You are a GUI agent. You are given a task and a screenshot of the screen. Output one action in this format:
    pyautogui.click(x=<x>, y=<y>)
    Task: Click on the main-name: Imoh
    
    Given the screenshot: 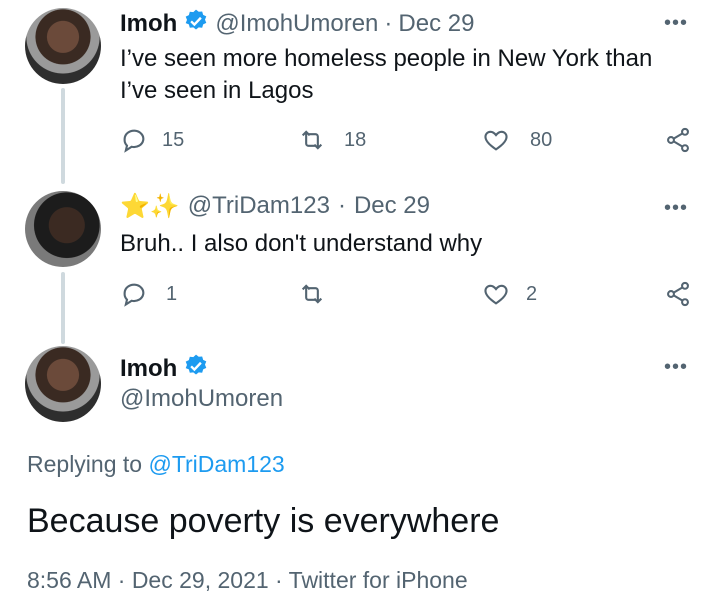 What is the action you would take?
    pyautogui.click(x=148, y=369)
    